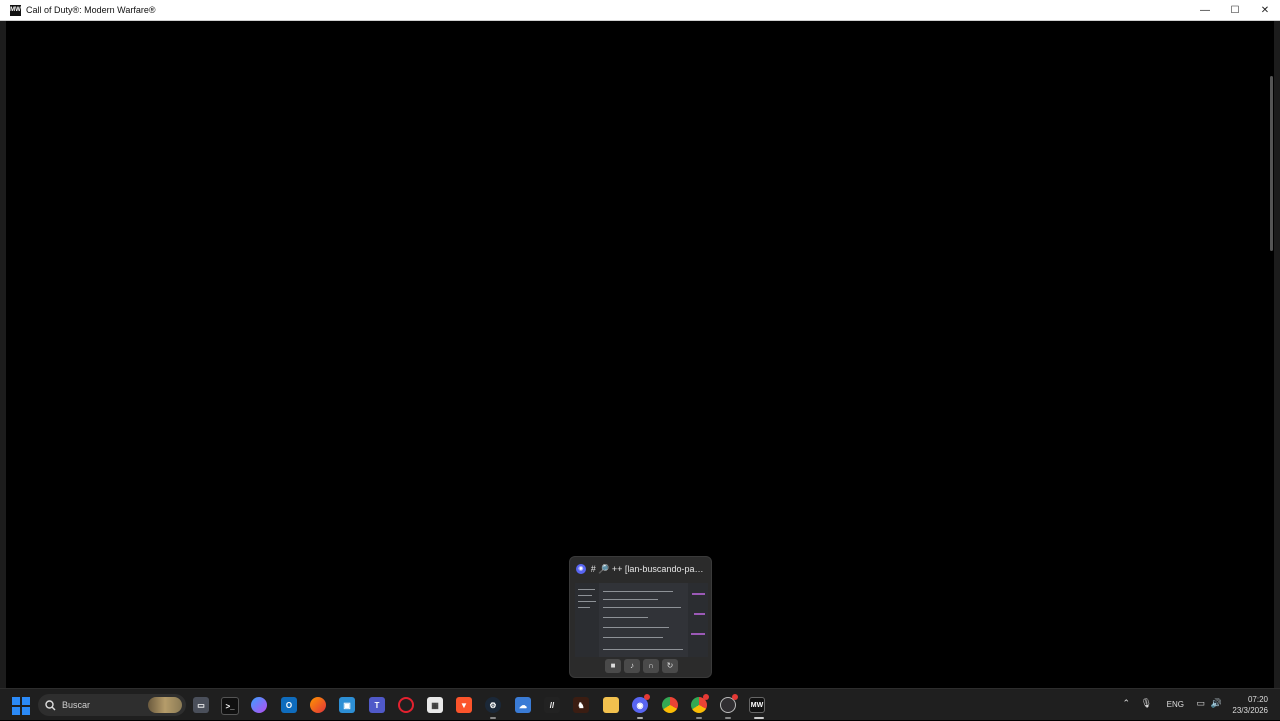 Image resolution: width=1280 pixels, height=721 pixels. Describe the element at coordinates (112, 705) in the screenshot. I see `taskbar-search-box: Buscar` at that location.